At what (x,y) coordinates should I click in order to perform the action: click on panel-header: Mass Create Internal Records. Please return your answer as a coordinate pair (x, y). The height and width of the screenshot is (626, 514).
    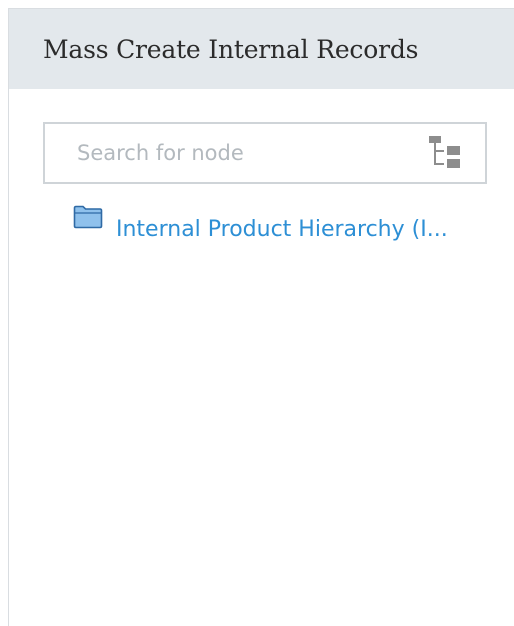
    Looking at the image, I should click on (261, 49).